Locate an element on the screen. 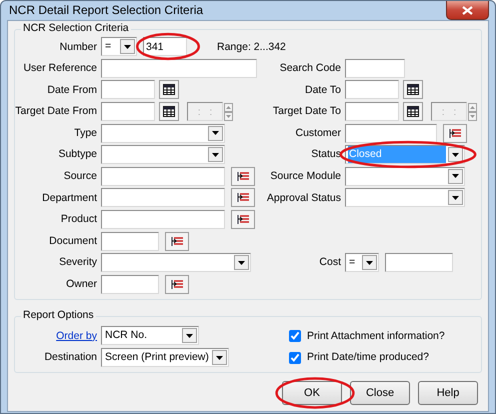 The width and height of the screenshot is (496, 414). field-label: Date From is located at coordinates (71, 90).